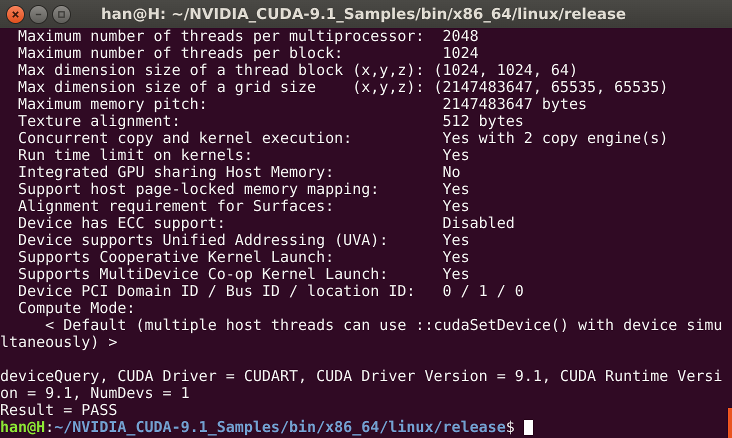 This screenshot has width=732, height=438. Describe the element at coordinates (243, 257) in the screenshot. I see `terminal-line: Supports Cooperative Kernel Launch: Yes` at that location.